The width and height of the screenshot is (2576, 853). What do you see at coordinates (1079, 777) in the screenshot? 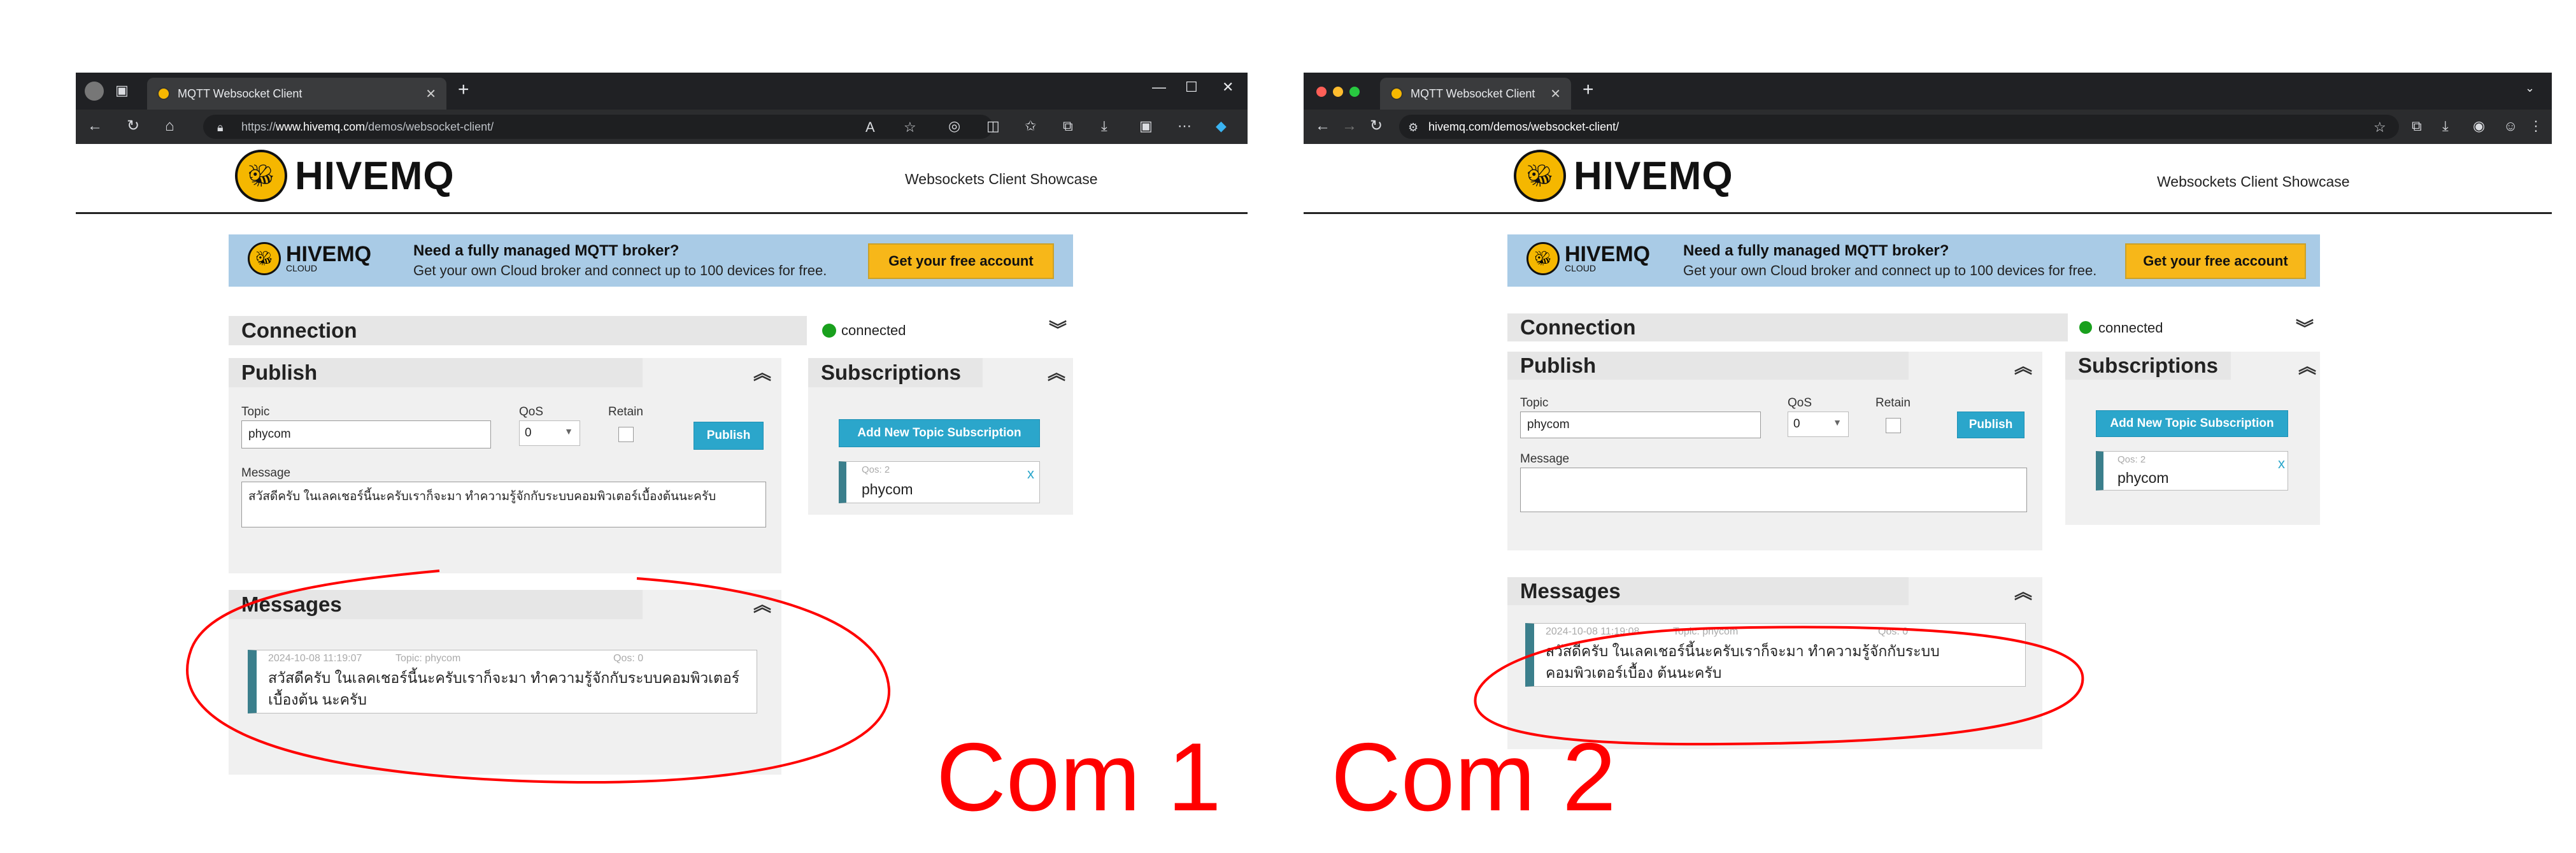
I see `caption-com1: Com 1` at bounding box center [1079, 777].